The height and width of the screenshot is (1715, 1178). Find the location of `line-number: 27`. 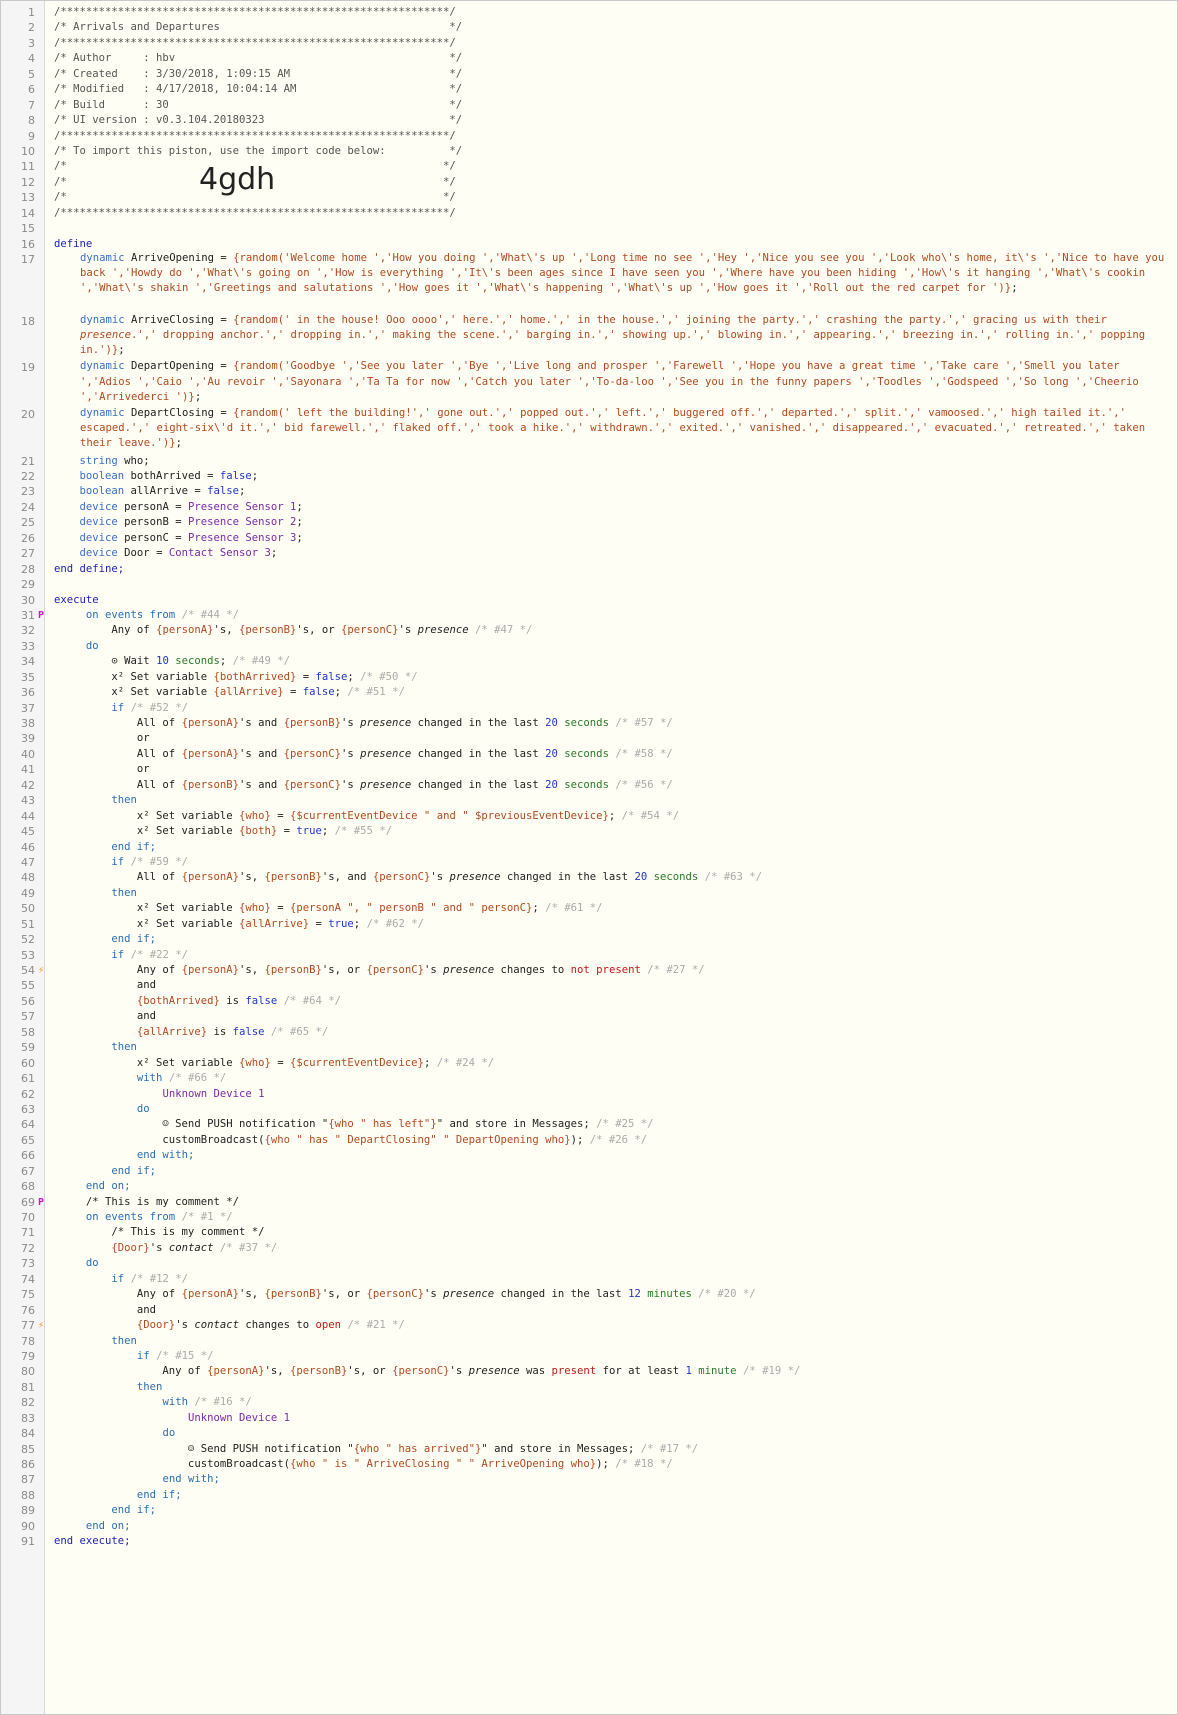

line-number: 27 is located at coordinates (28, 554).